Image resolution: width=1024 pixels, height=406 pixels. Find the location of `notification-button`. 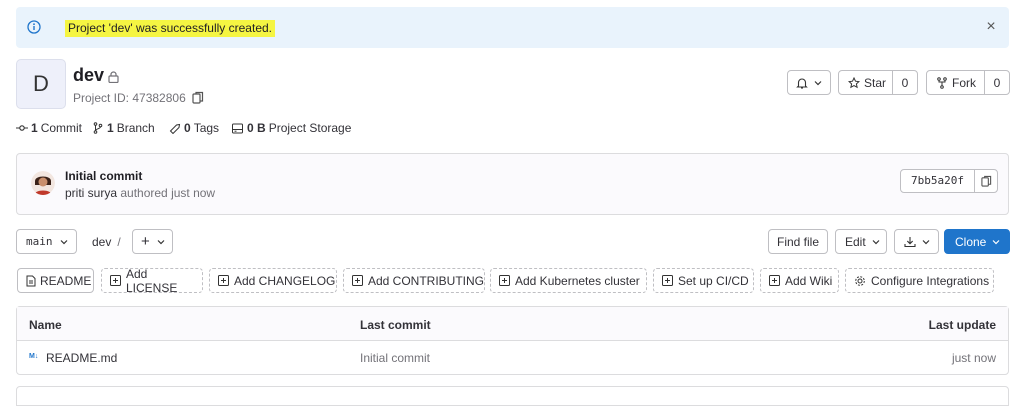

notification-button is located at coordinates (809, 82).